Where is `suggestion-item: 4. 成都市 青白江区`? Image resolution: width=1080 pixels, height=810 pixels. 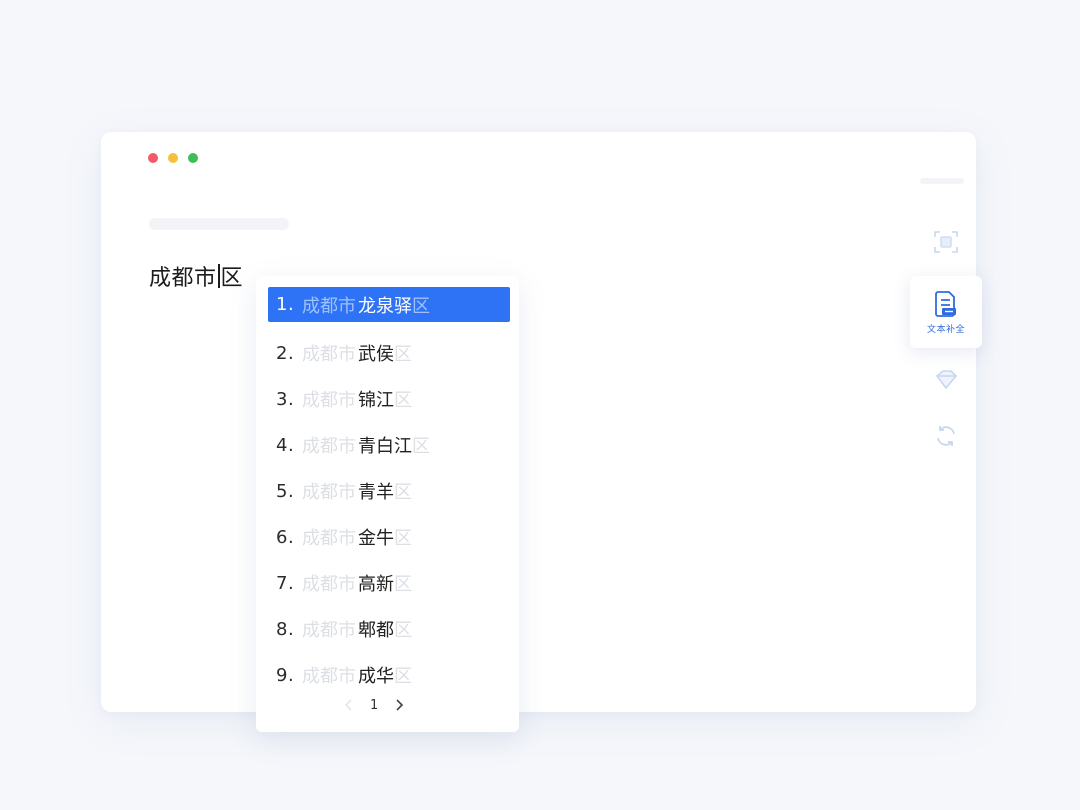 suggestion-item: 4. 成都市 青白江区 is located at coordinates (389, 445).